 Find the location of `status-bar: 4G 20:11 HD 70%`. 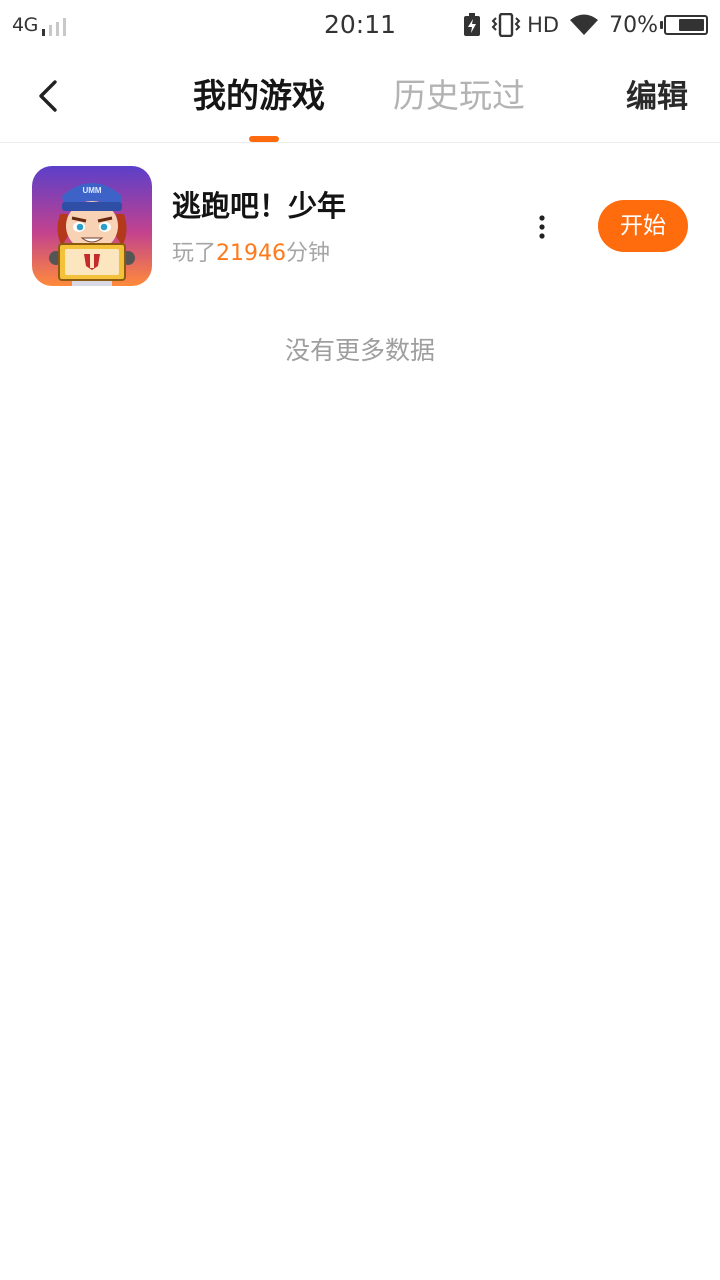

status-bar: 4G 20:11 HD 70% is located at coordinates (360, 25).